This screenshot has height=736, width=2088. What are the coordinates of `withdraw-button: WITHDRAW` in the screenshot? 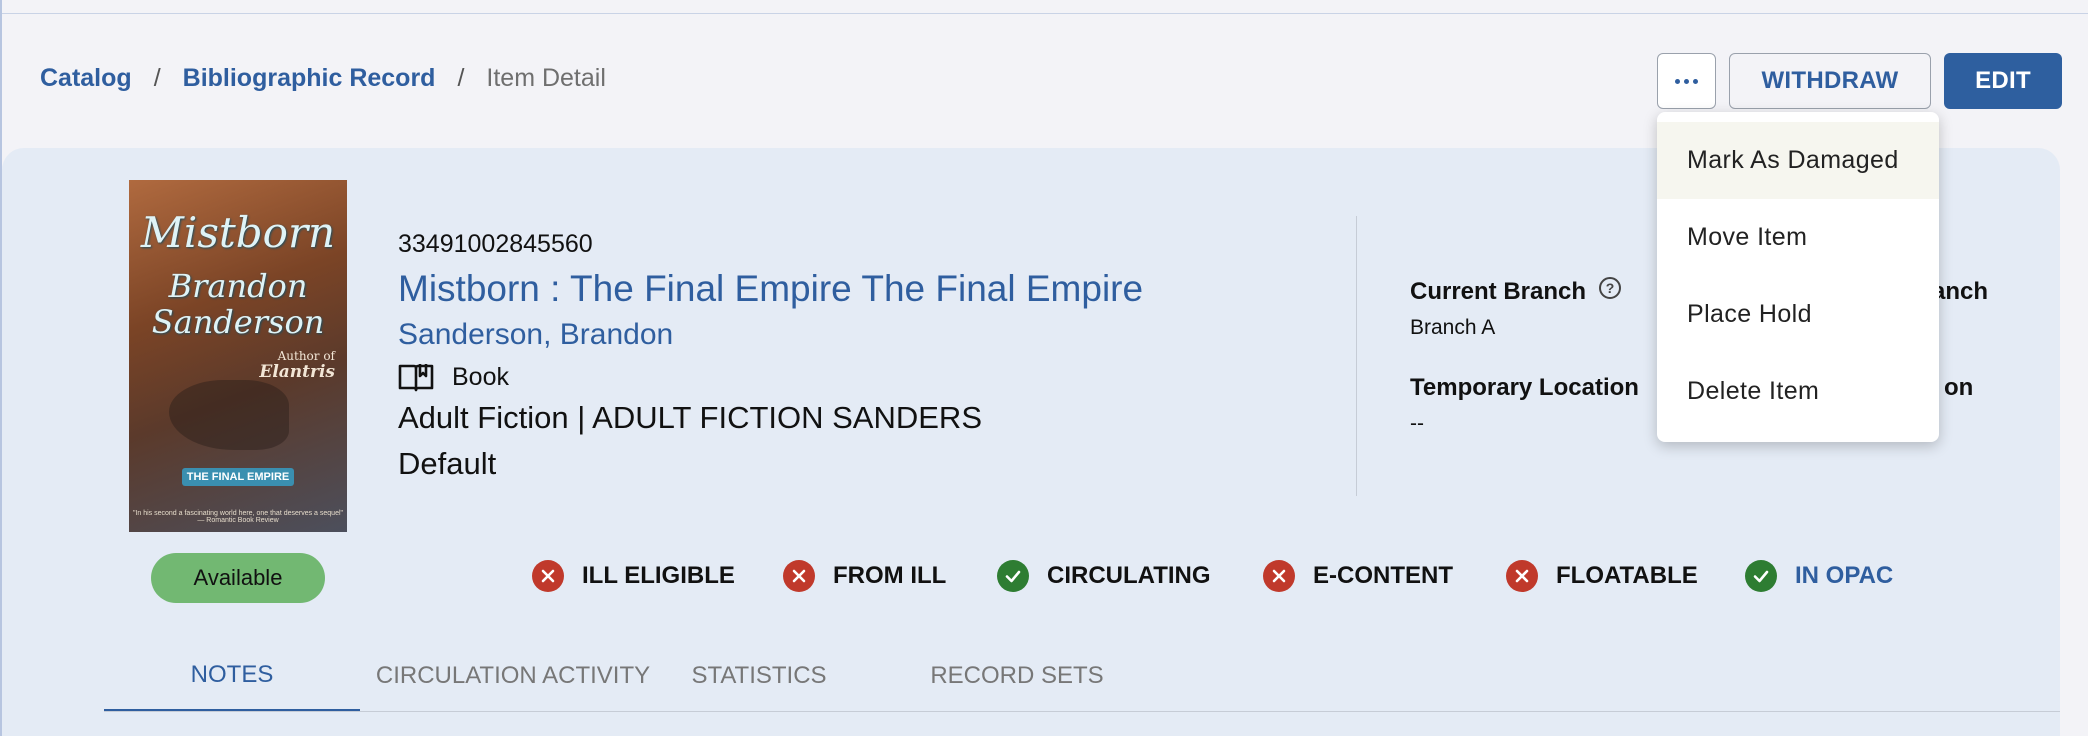 It's located at (1830, 81).